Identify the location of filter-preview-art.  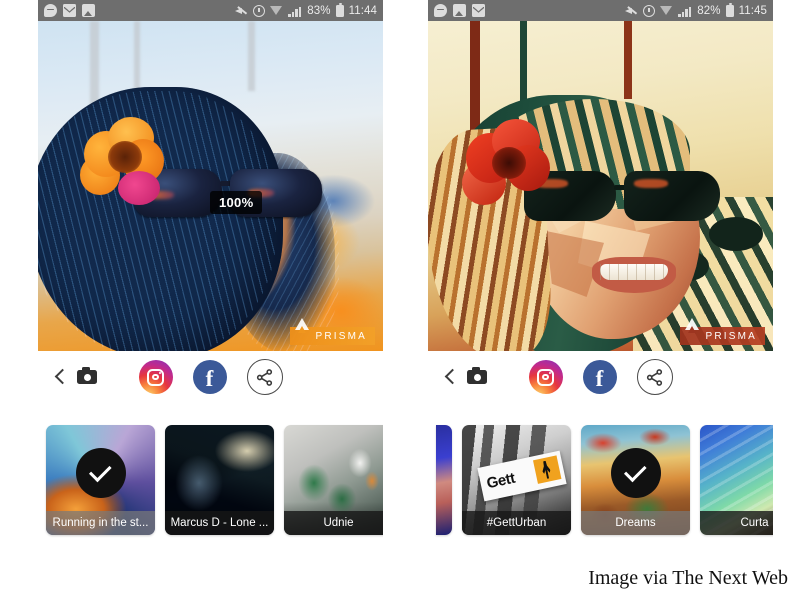
(444, 479).